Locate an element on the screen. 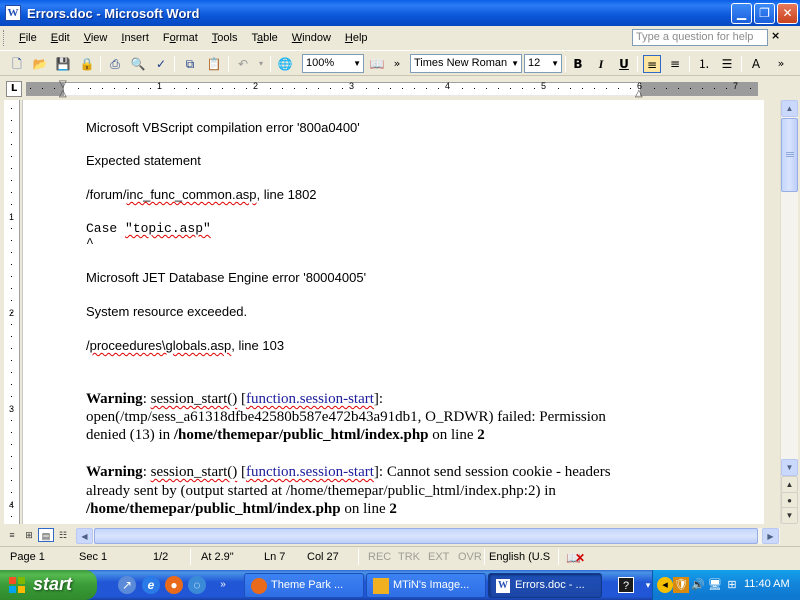  previous-page-icon: ▲ is located at coordinates (789, 484).